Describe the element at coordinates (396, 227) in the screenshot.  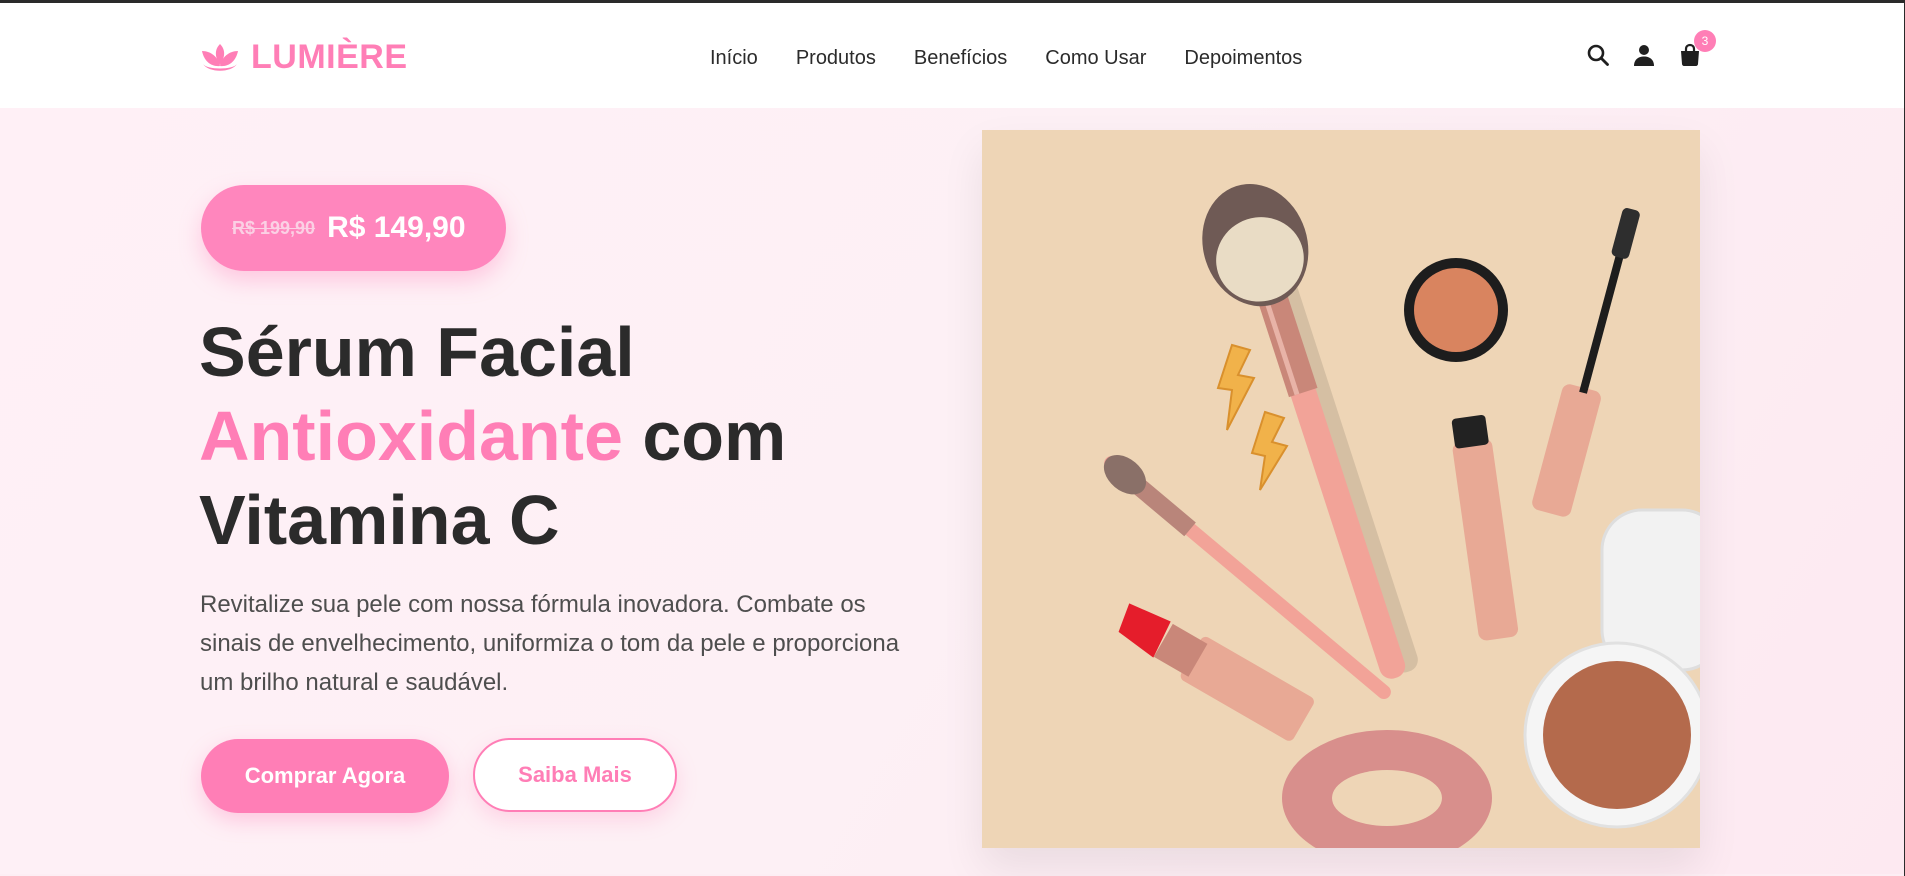
I see `new-price: R$ 149,90` at that location.